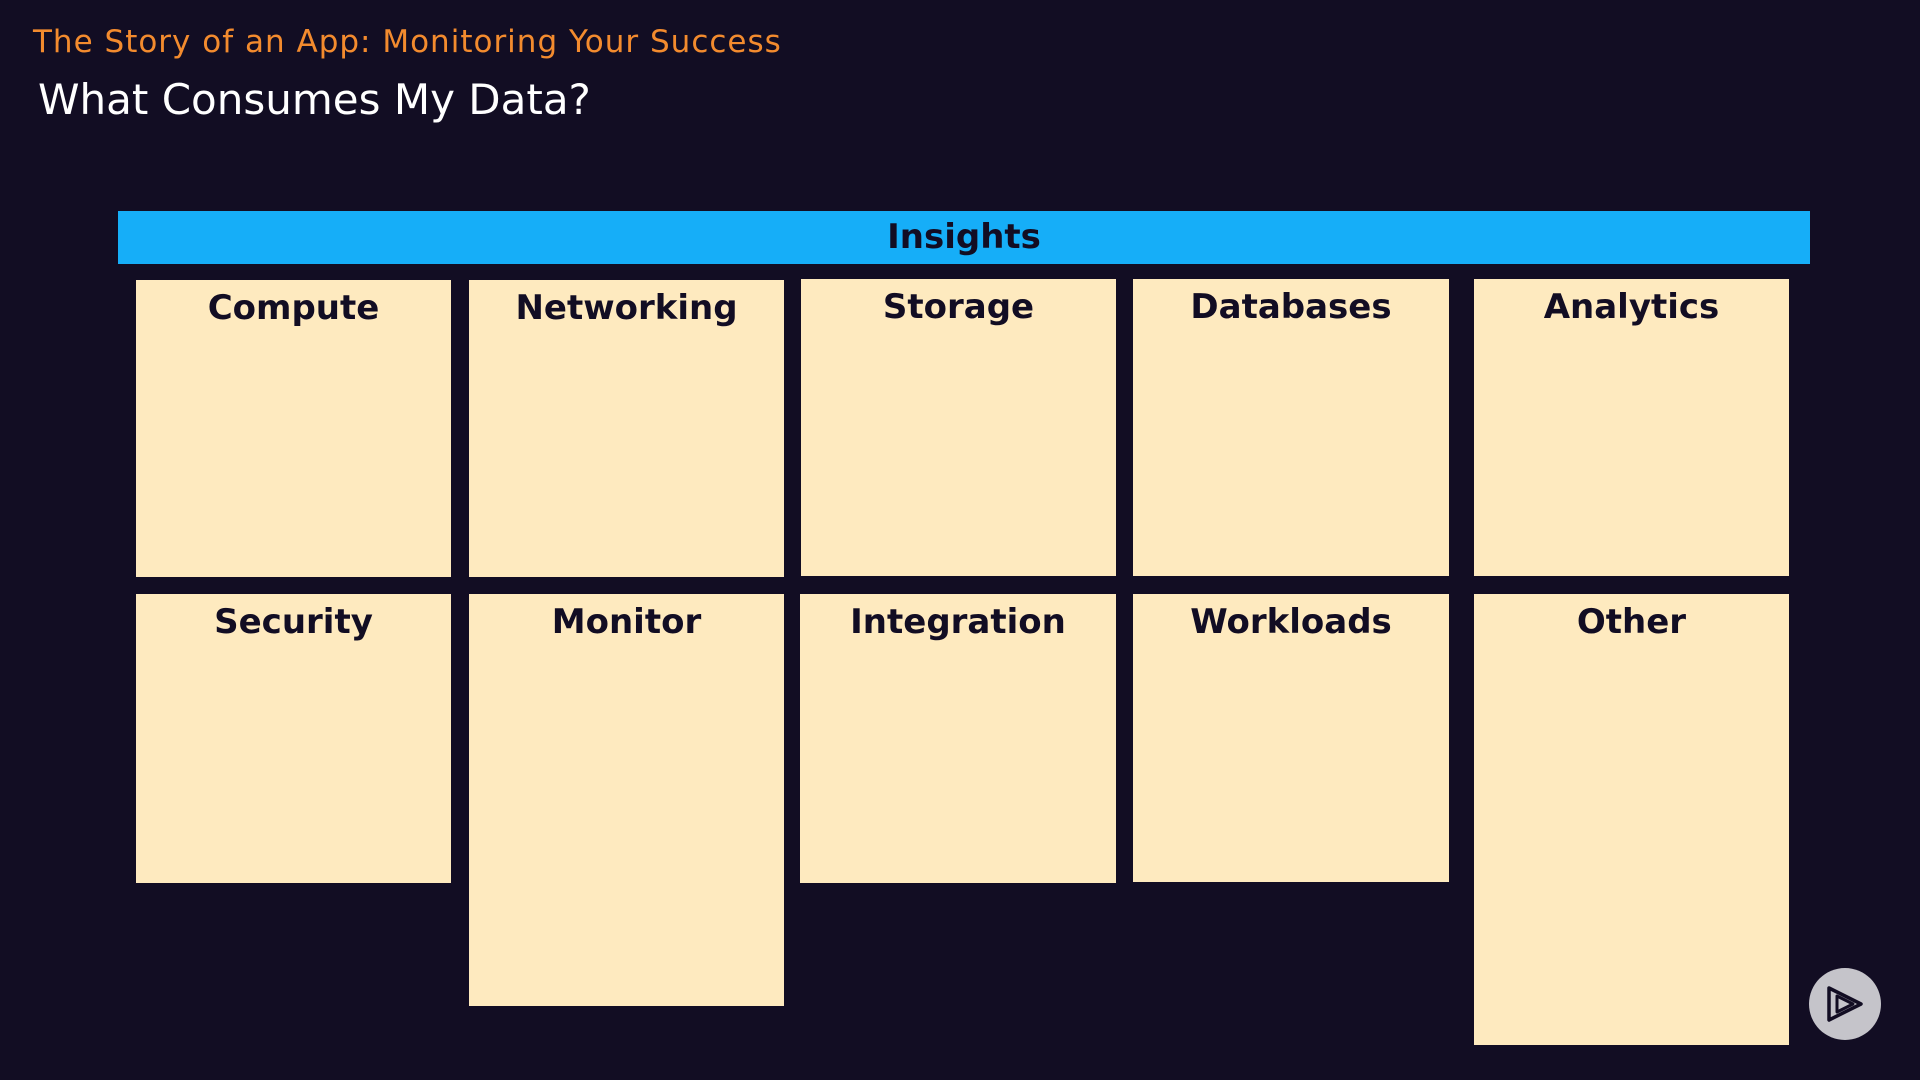 This screenshot has width=1920, height=1080. I want to click on note-databases: Databases, so click(1291, 427).